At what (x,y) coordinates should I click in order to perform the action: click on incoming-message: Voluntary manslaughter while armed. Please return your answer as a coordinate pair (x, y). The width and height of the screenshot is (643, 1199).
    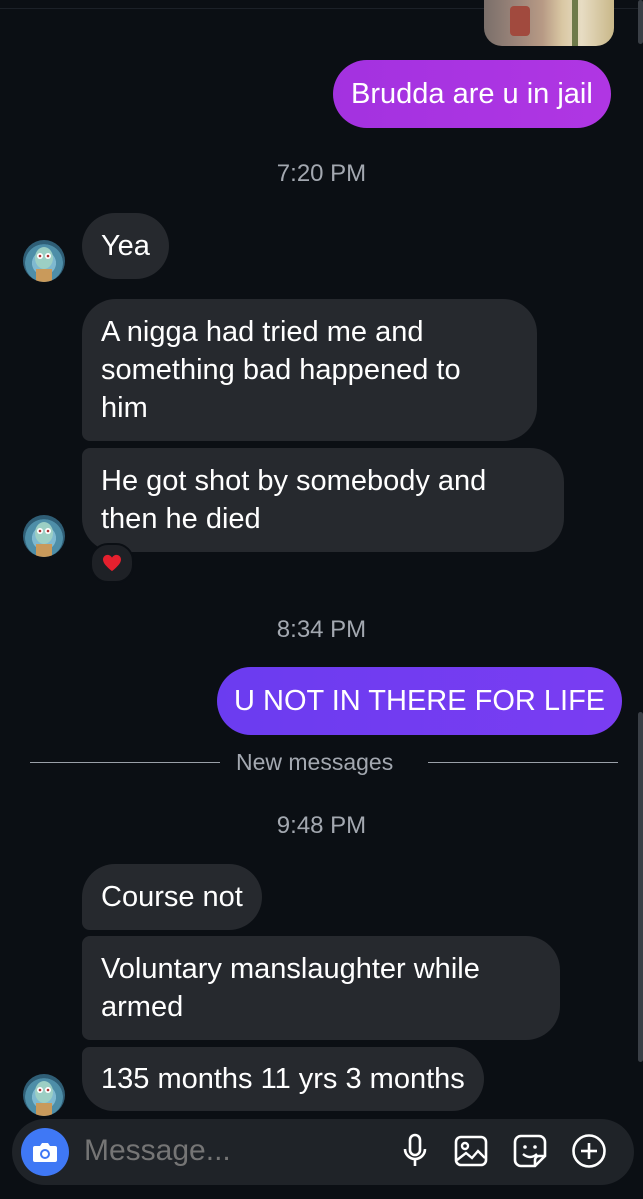
    Looking at the image, I should click on (321, 988).